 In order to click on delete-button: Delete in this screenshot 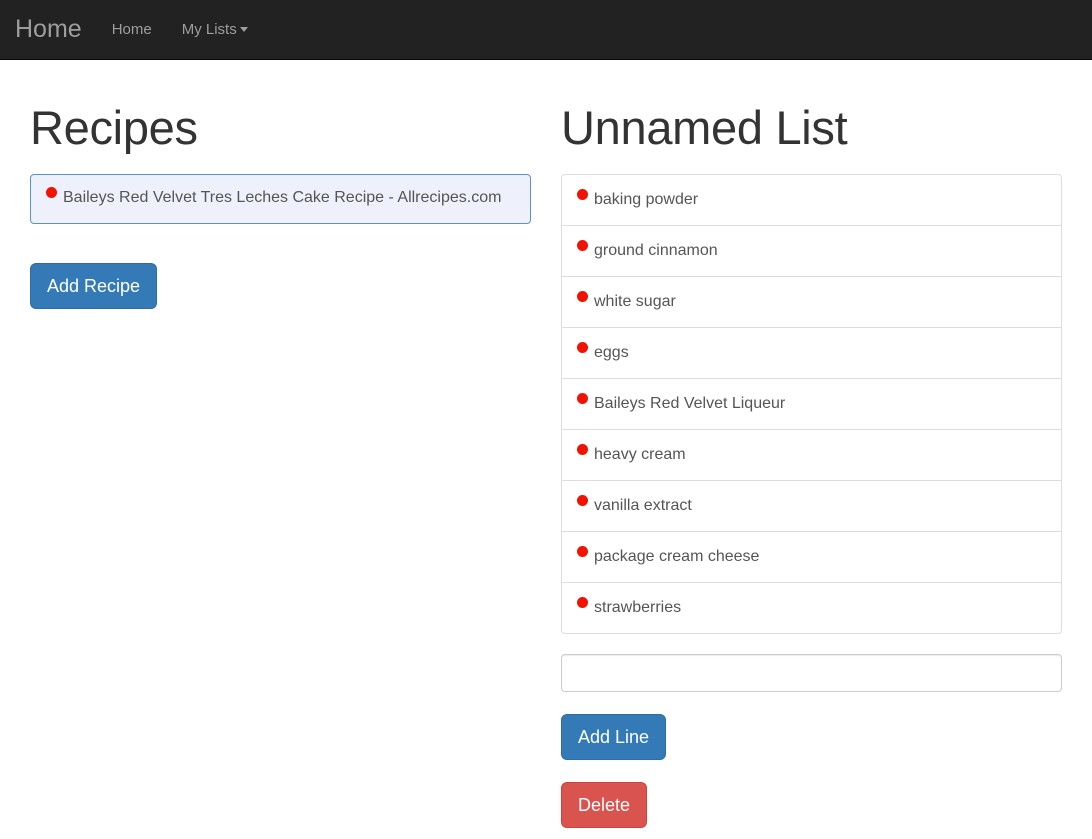, I will do `click(604, 804)`.